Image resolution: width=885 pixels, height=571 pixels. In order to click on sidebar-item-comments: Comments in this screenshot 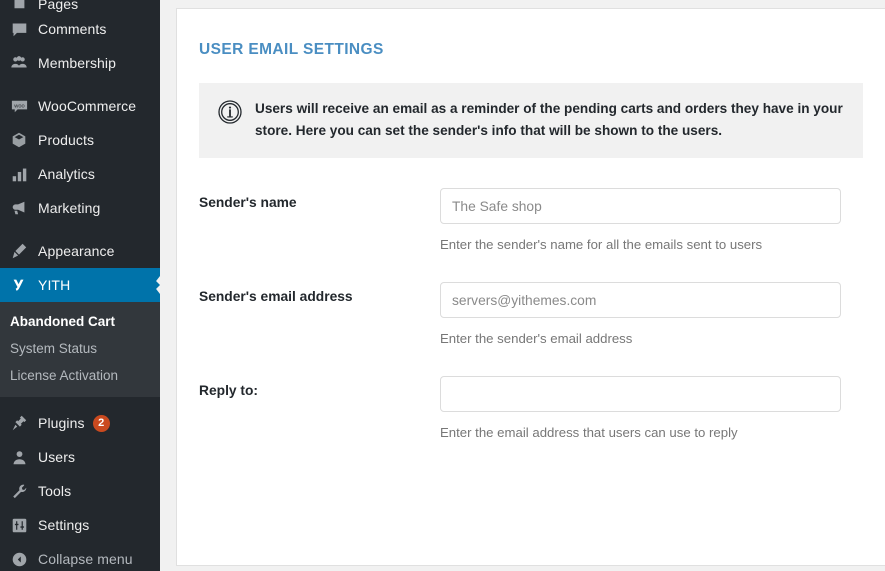, I will do `click(80, 29)`.